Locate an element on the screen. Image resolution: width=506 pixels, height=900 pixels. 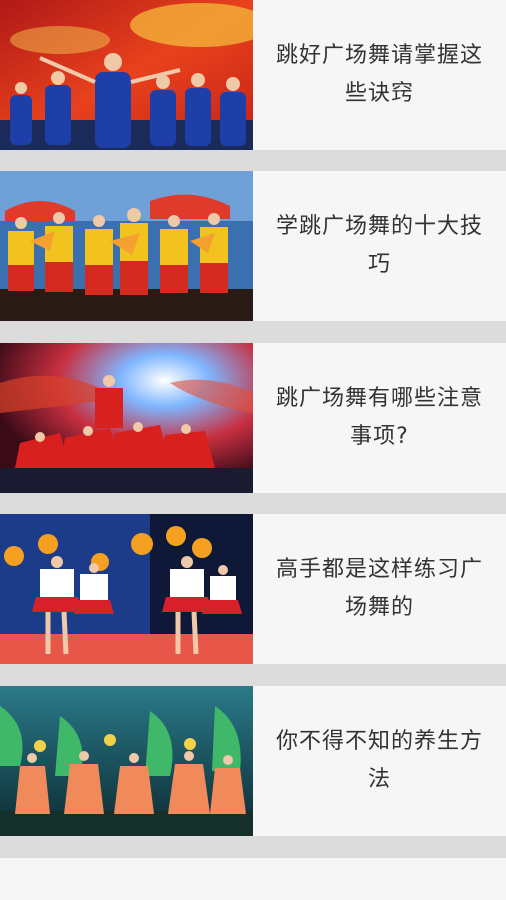
article-title: 跳好广场舞请掌握这些诀窍 is located at coordinates (379, 75).